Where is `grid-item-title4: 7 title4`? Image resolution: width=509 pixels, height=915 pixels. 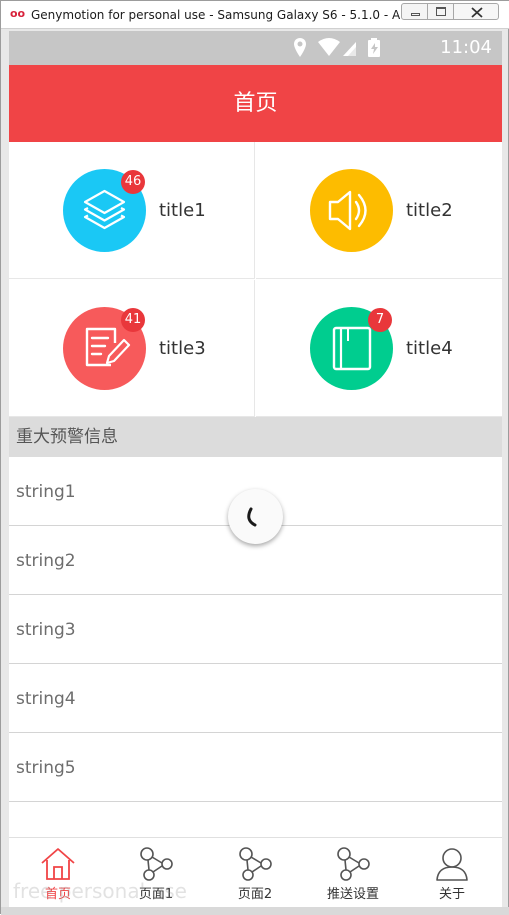 grid-item-title4: 7 title4 is located at coordinates (379, 348).